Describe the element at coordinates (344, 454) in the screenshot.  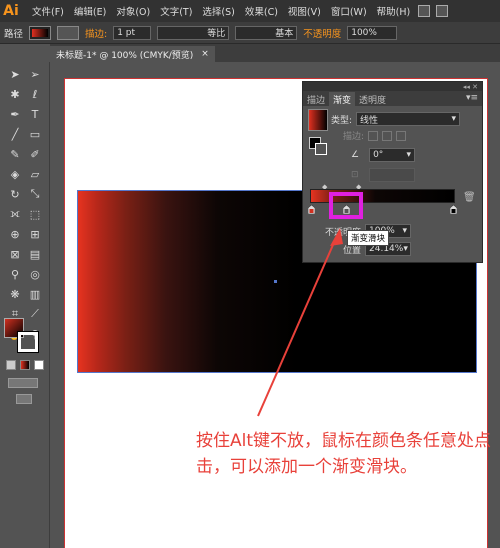
I see `annotation-text: 按住Alt键不放，鼠标在颜色条任意处点击，可以添加一个渐变滑块。` at that location.